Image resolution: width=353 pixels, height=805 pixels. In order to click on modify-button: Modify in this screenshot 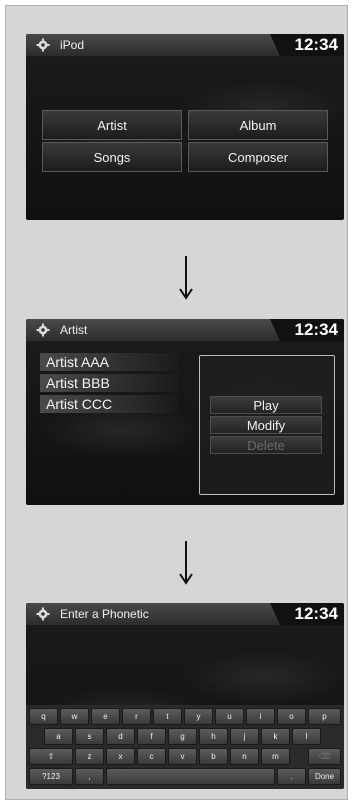, I will do `click(266, 425)`.